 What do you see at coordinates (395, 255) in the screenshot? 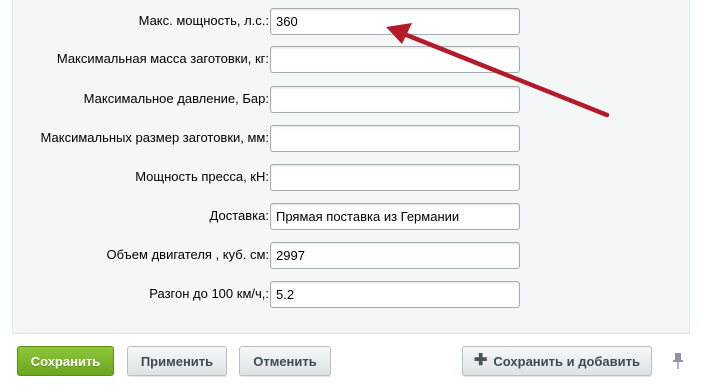
I see `engine-volume-input` at bounding box center [395, 255].